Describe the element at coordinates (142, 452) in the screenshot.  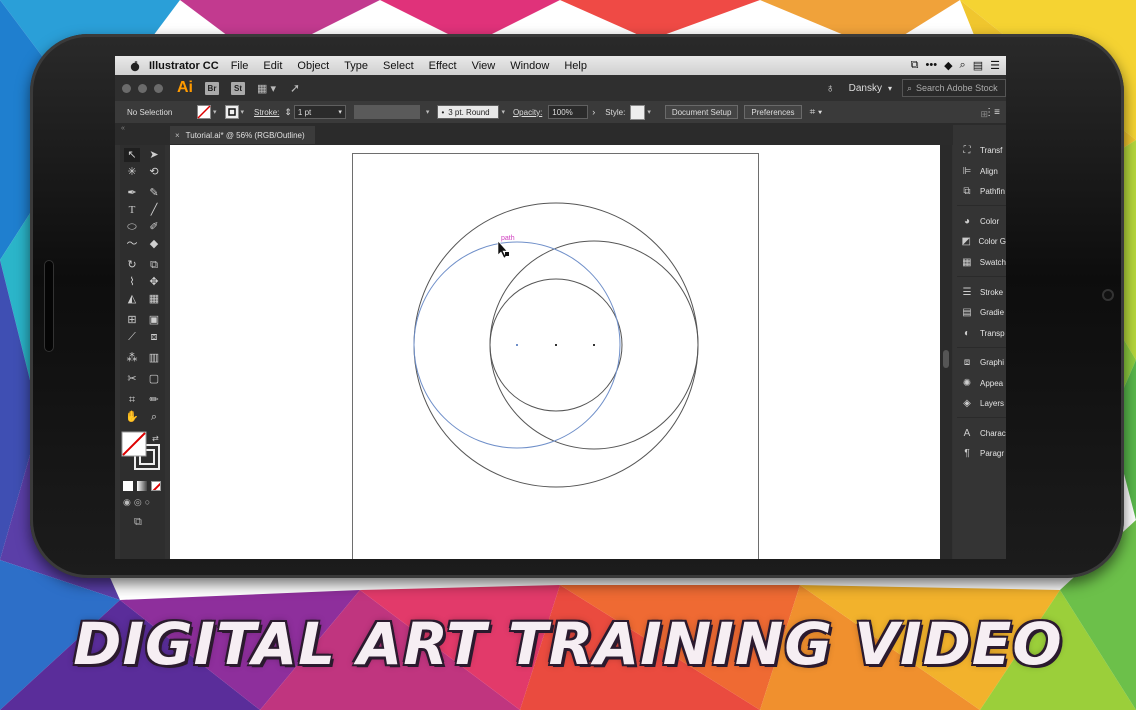
I see `fill-stroke-swatches: ⇄` at that location.